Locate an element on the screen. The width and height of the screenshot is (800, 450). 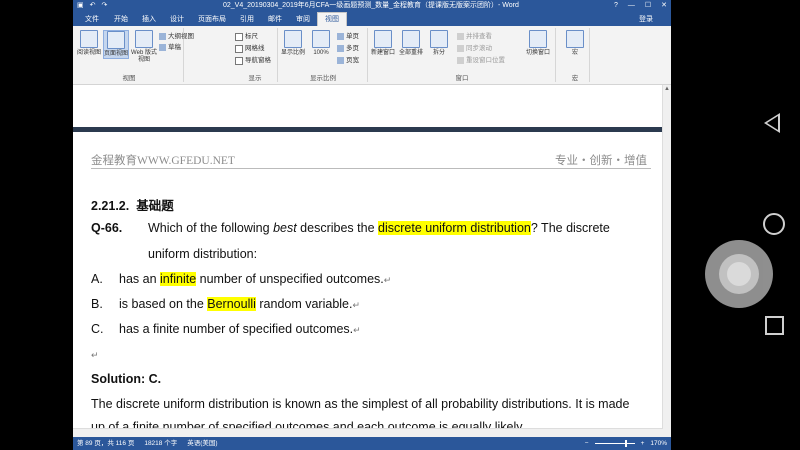
draft-button: 草稿 is located at coordinates (170, 47).